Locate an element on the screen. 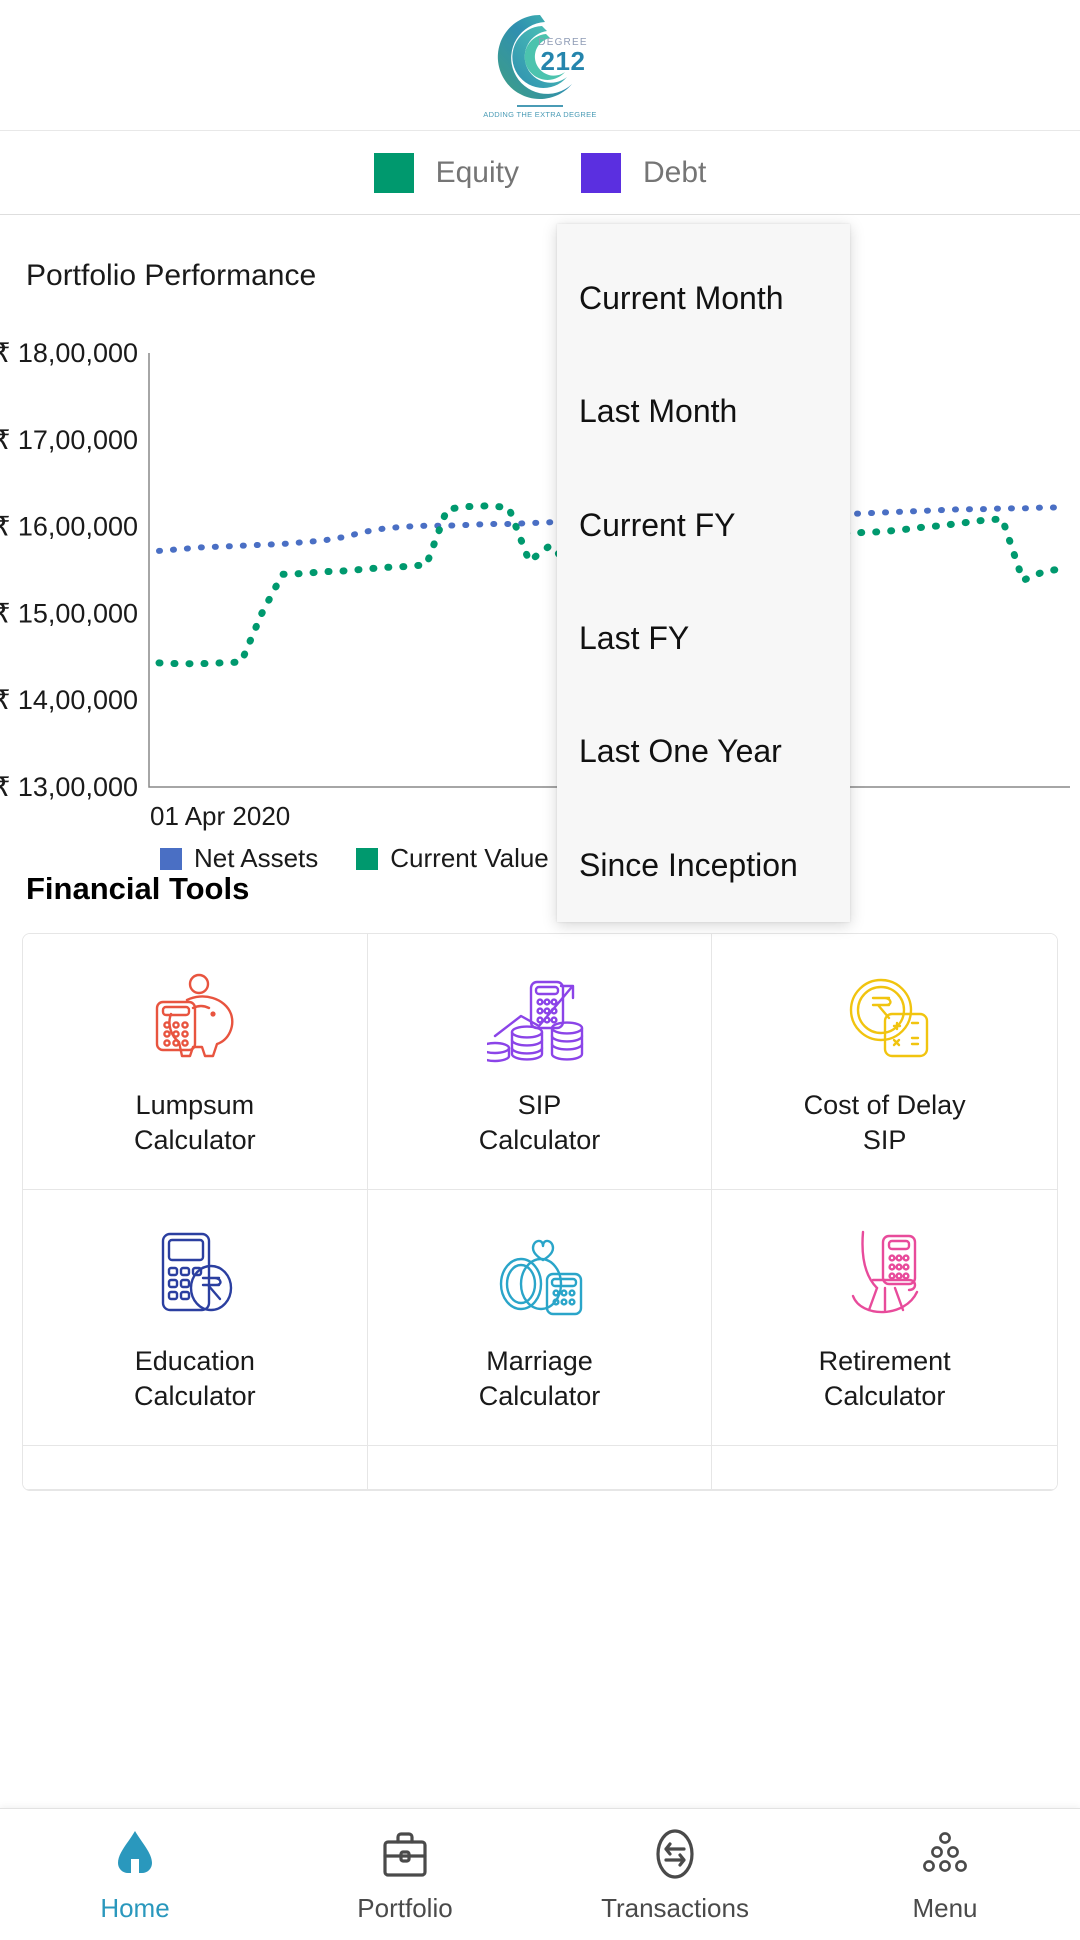 This screenshot has width=1080, height=1940. tool-cost-of-delay-sip: Cost of Delay SIP is located at coordinates (884, 1062).